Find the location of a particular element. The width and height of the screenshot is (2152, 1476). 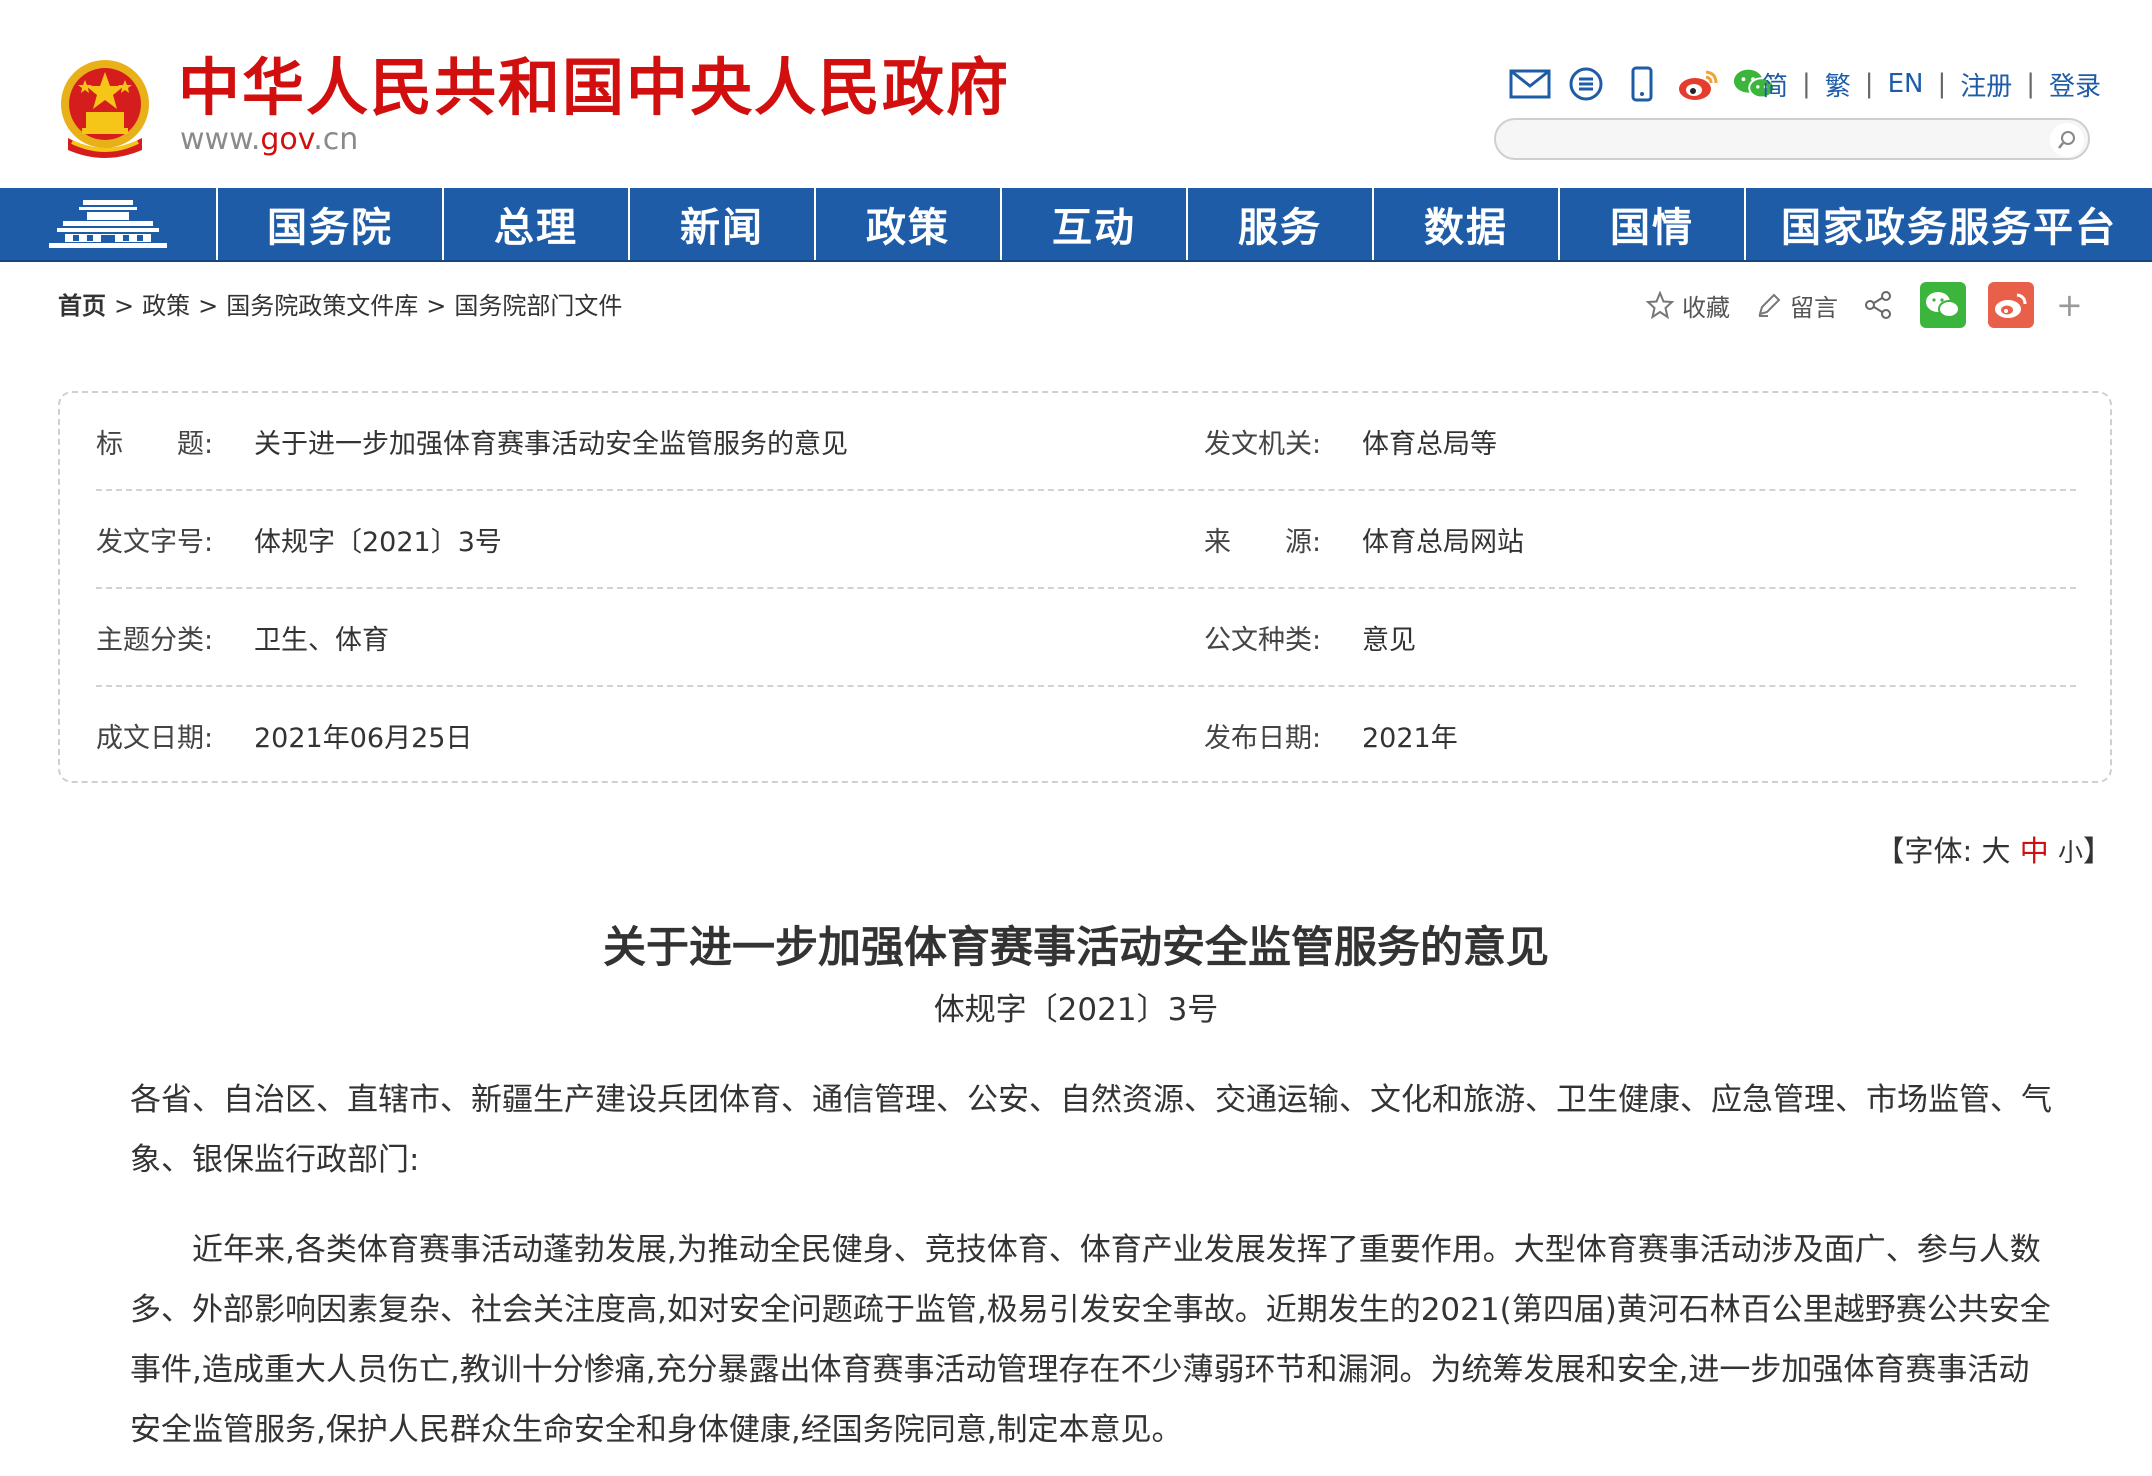

topic-value: 卫生、体育 is located at coordinates (321, 640).